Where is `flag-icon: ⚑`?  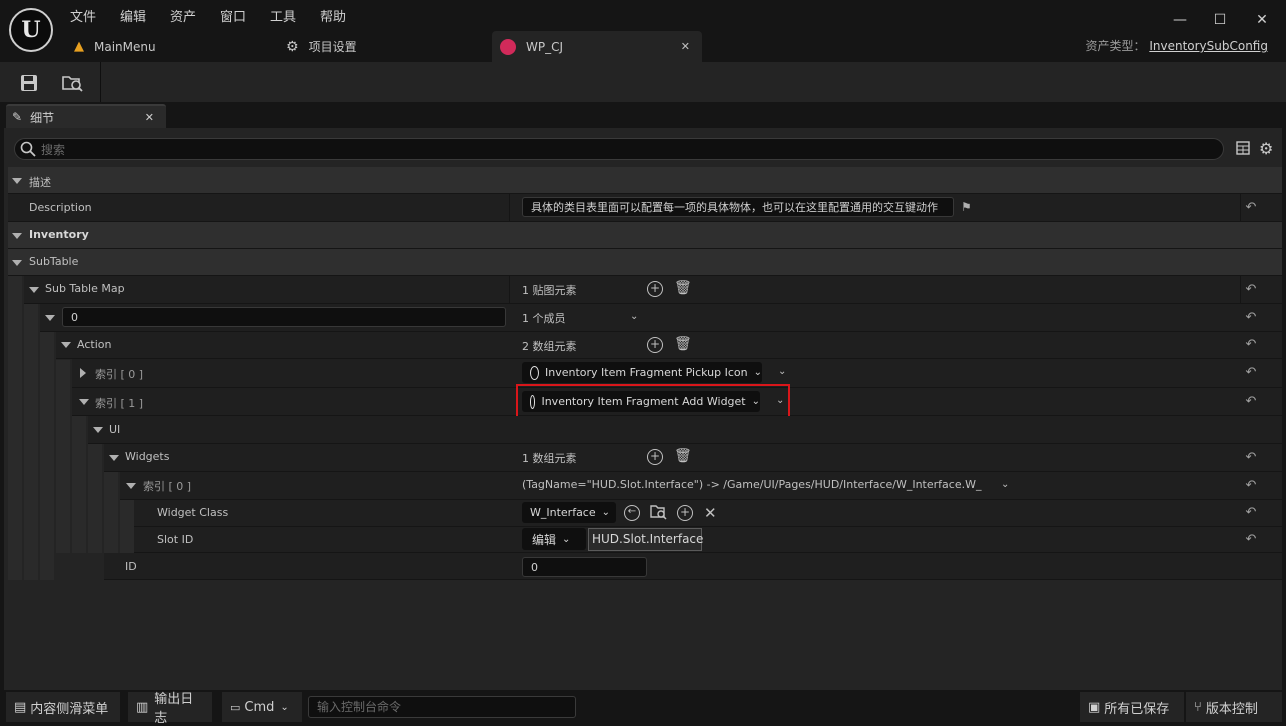 flag-icon: ⚑ is located at coordinates (966, 207).